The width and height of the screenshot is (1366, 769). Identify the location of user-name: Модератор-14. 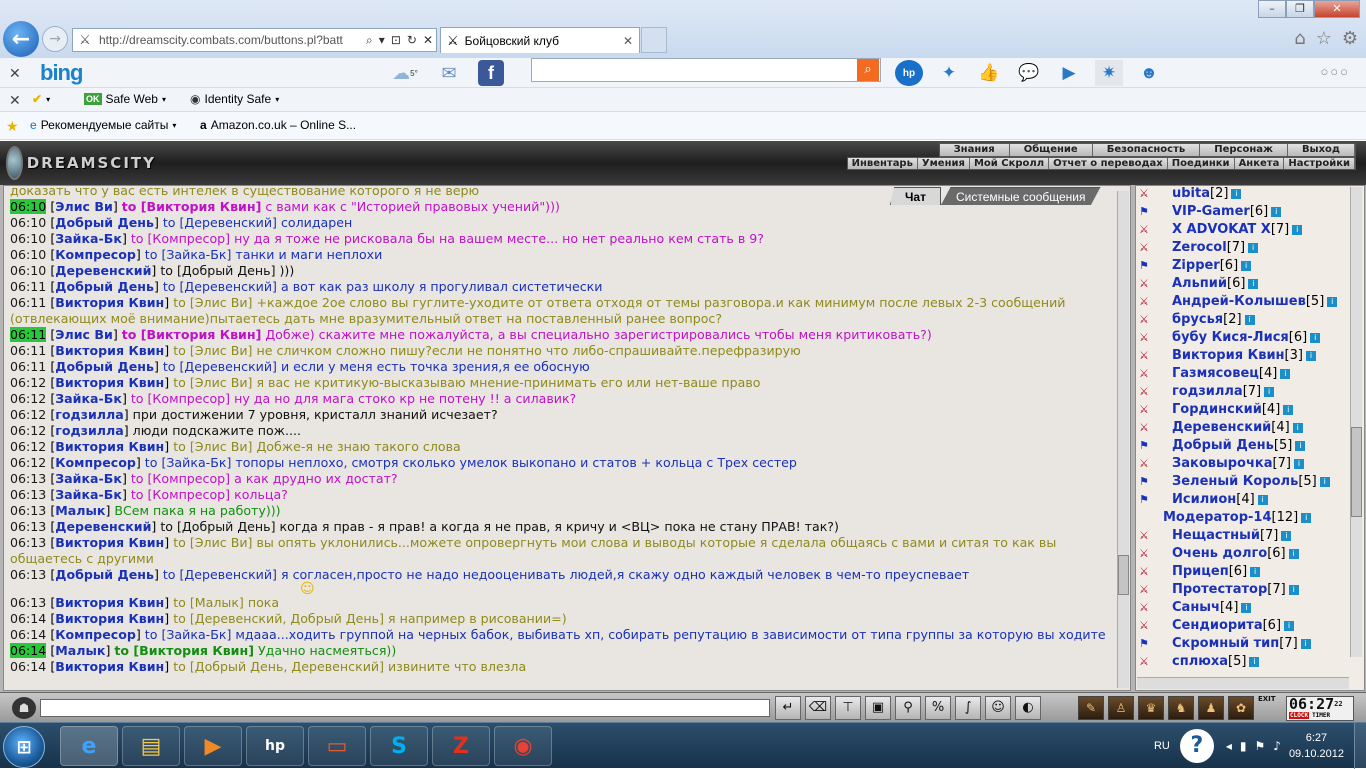
(1217, 518).